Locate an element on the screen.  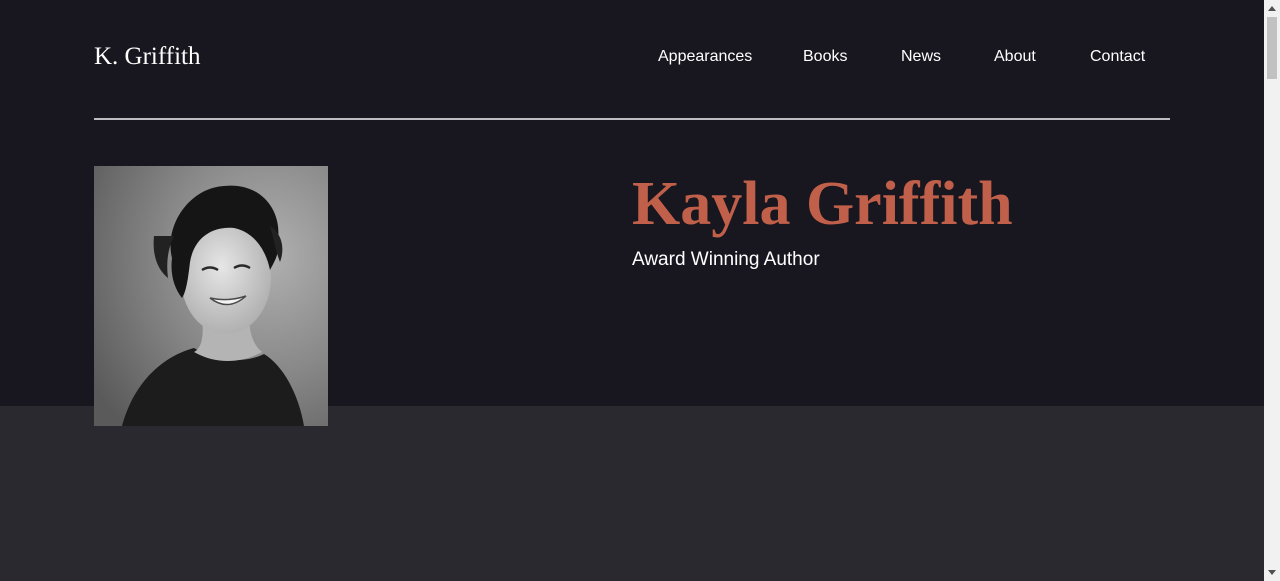
nav-item-appearances: Appearances is located at coordinates (705, 57).